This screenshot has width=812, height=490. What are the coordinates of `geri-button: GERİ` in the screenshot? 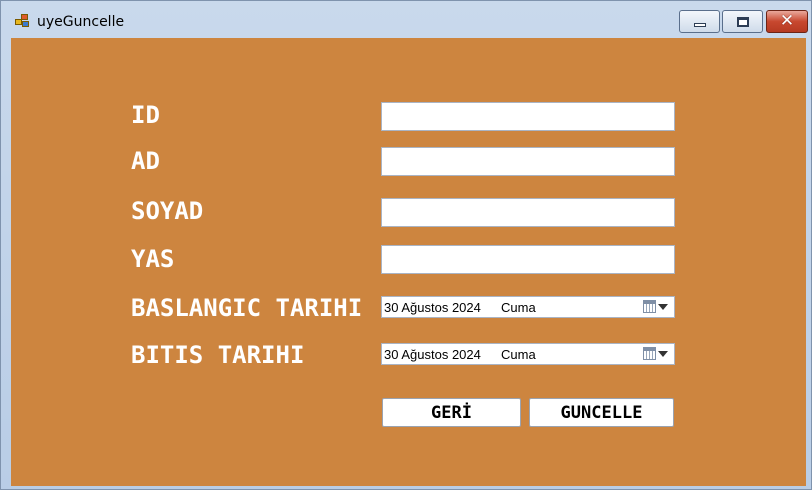 It's located at (451, 412).